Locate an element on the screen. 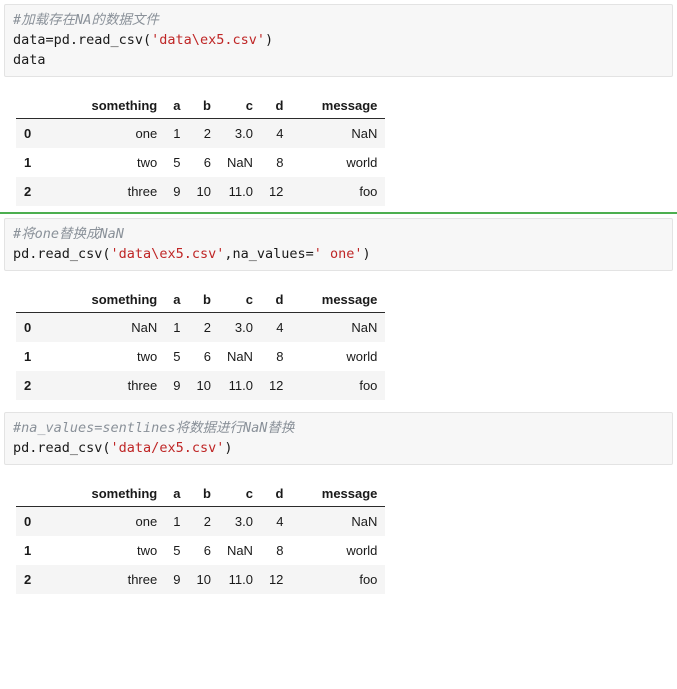 Image resolution: width=677 pixels, height=689 pixels. cell-d: 12 is located at coordinates (276, 579).